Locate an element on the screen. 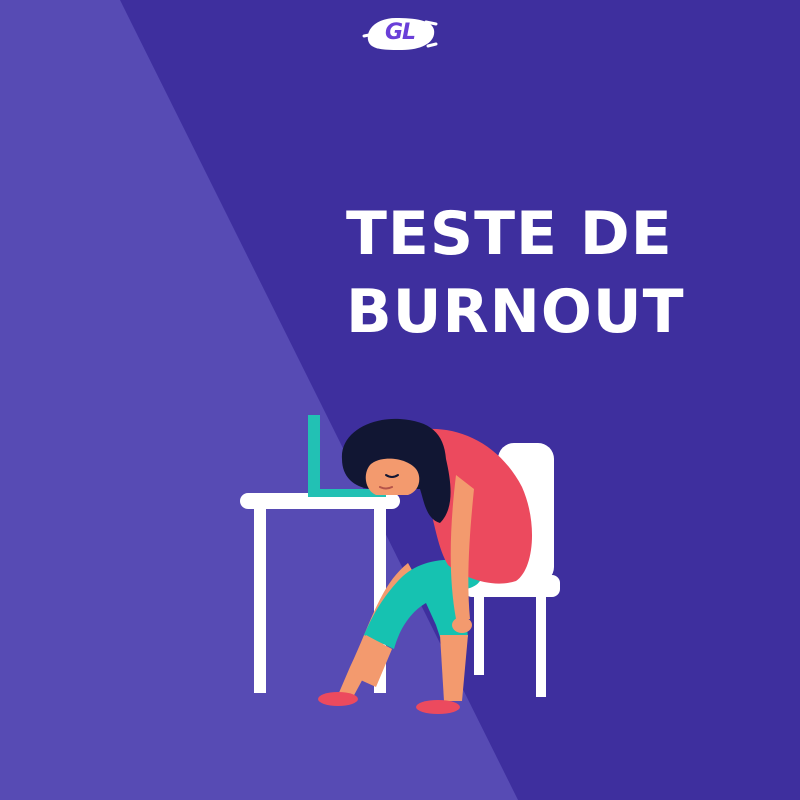 The width and height of the screenshot is (800, 800). hand is located at coordinates (462, 625).